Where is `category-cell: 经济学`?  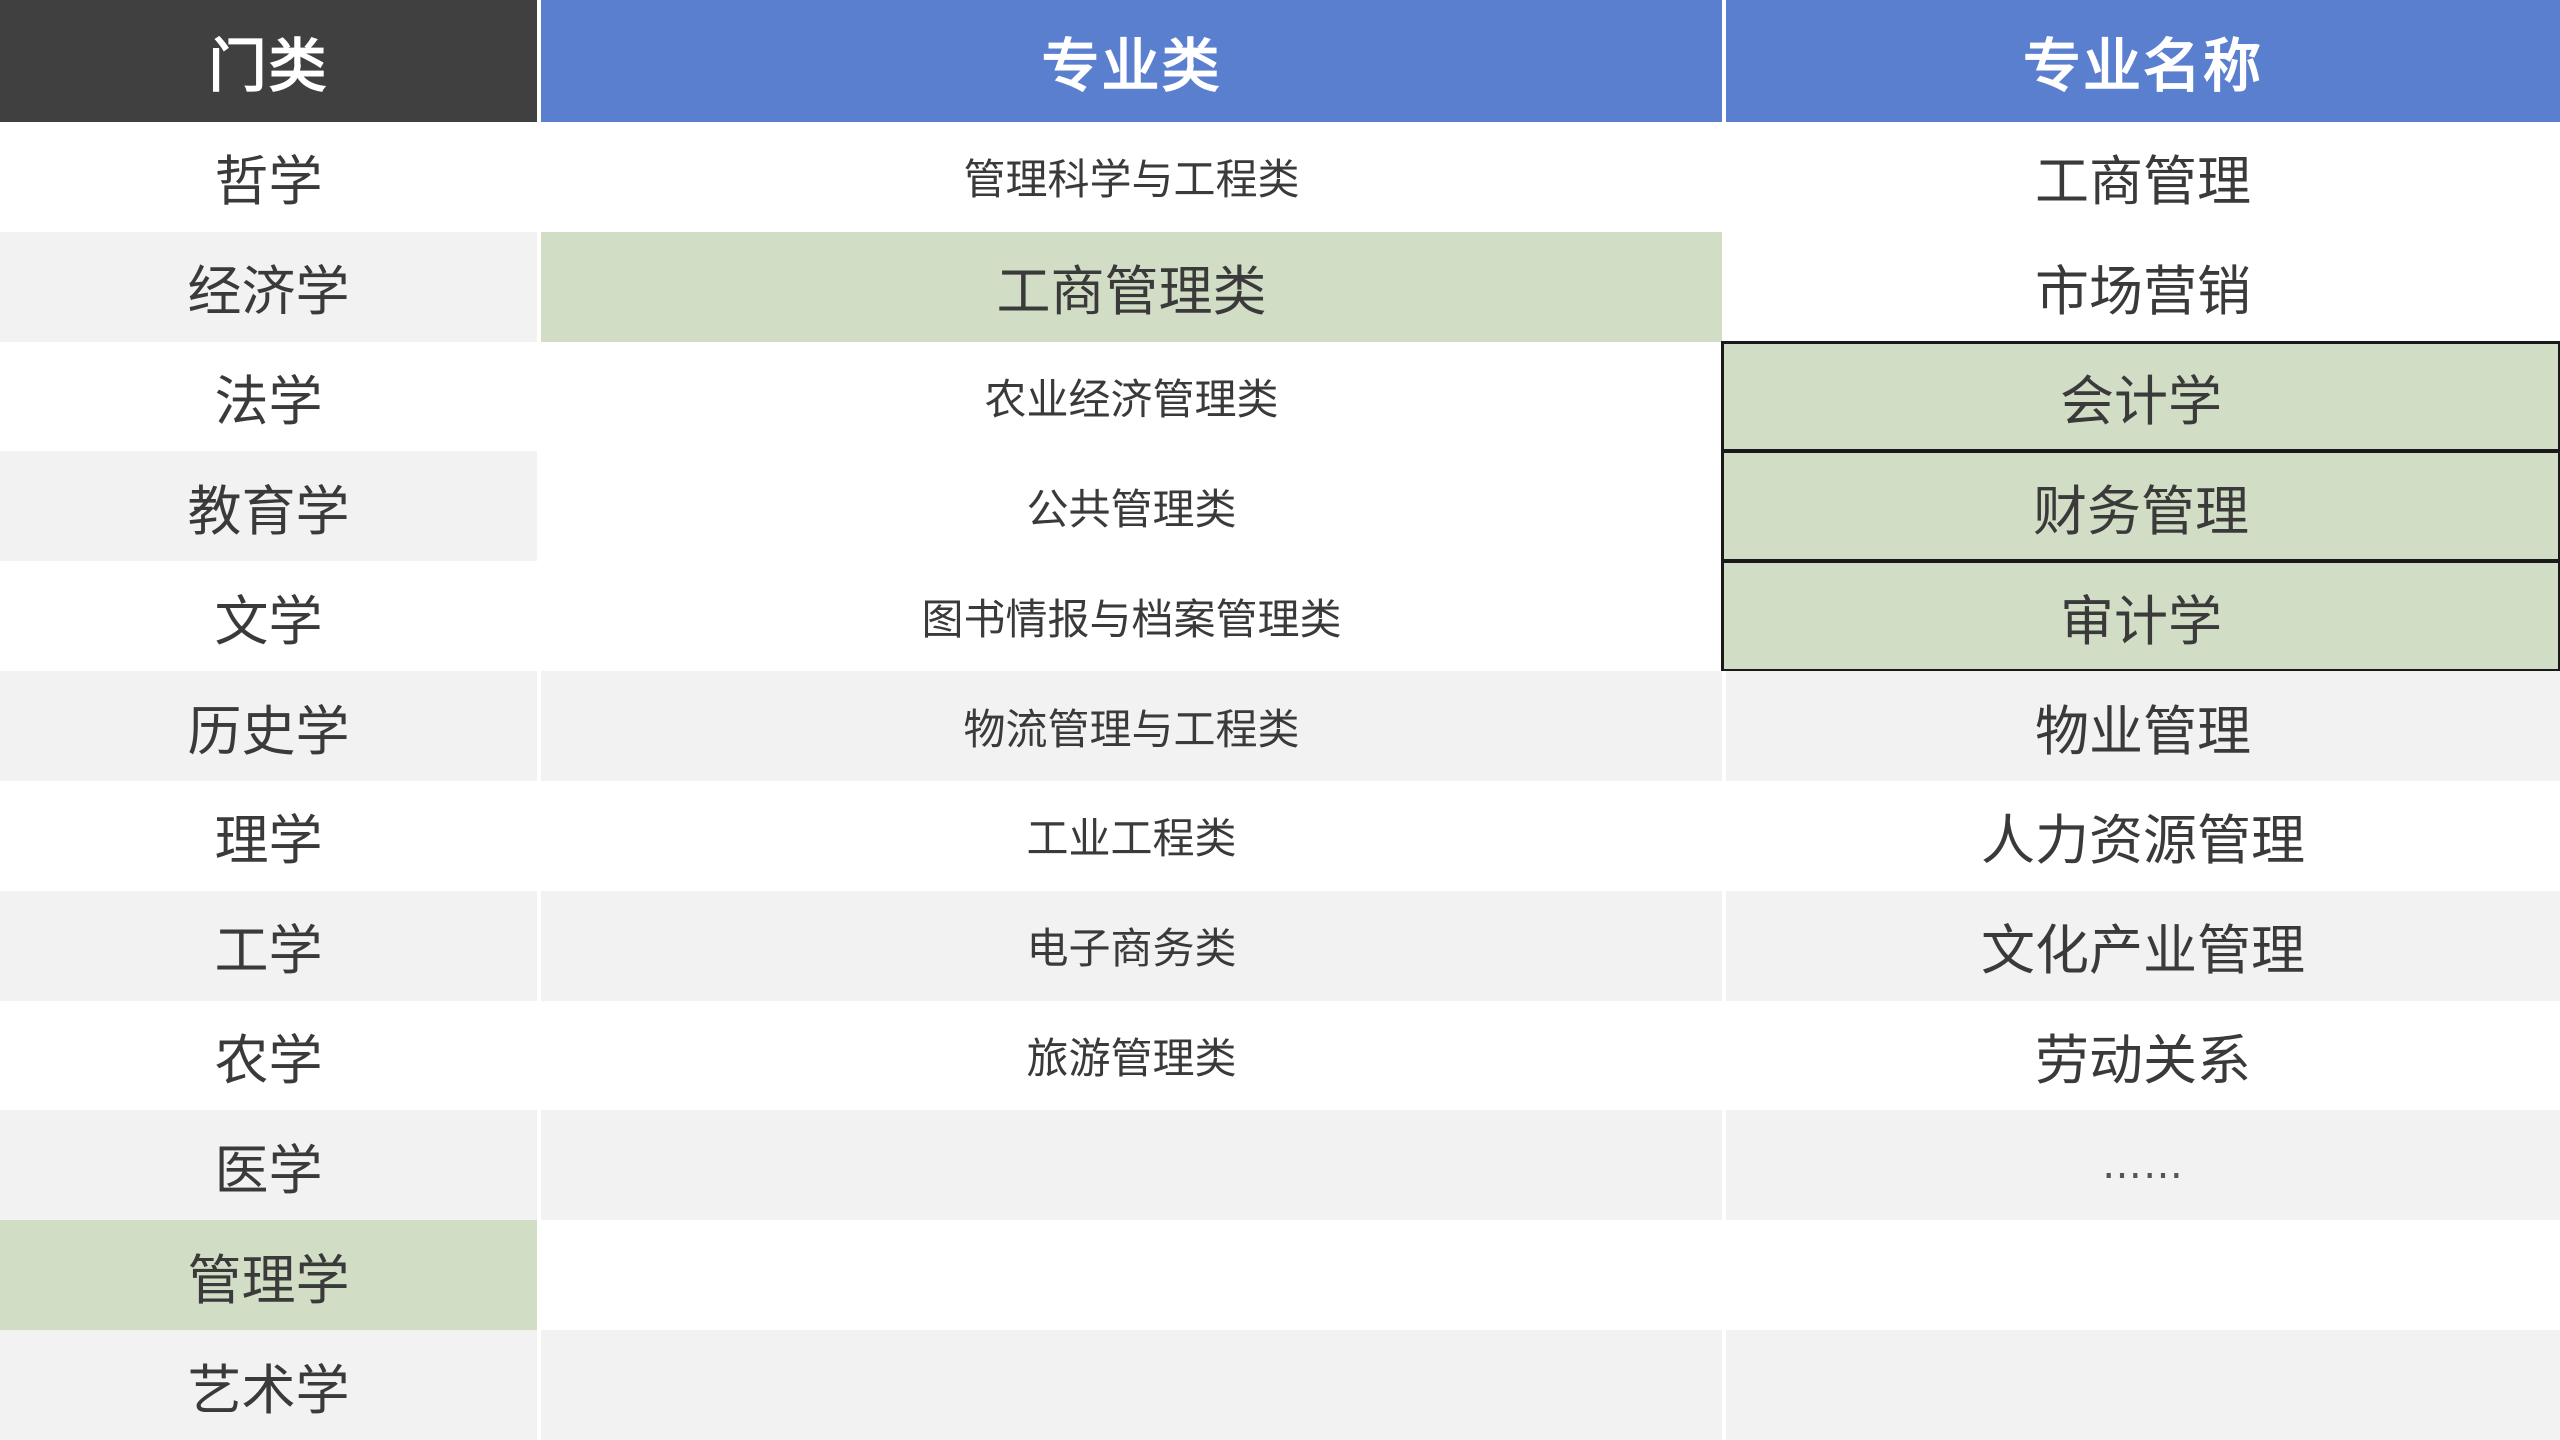
category-cell: 经济学 is located at coordinates (268, 286).